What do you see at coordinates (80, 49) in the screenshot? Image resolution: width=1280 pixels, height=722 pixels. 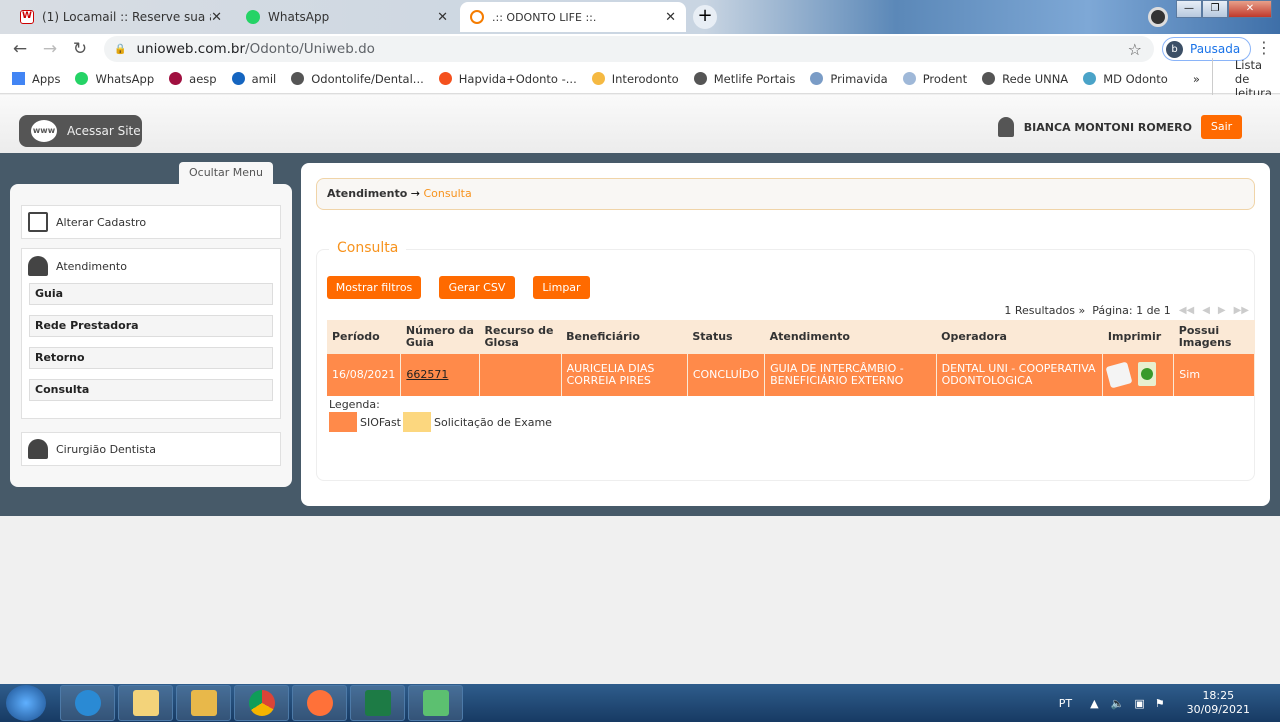 I see `reload-icon: ↻` at bounding box center [80, 49].